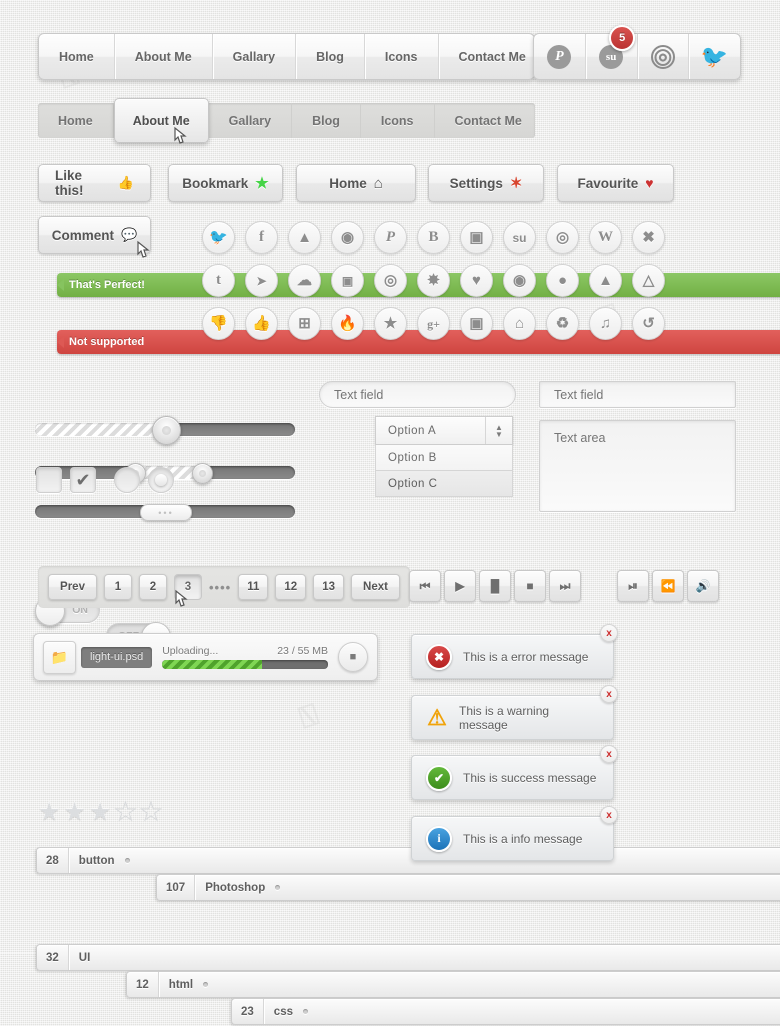 The height and width of the screenshot is (1026, 780). I want to click on nav-item-contact-me: Contact Me, so click(492, 56).